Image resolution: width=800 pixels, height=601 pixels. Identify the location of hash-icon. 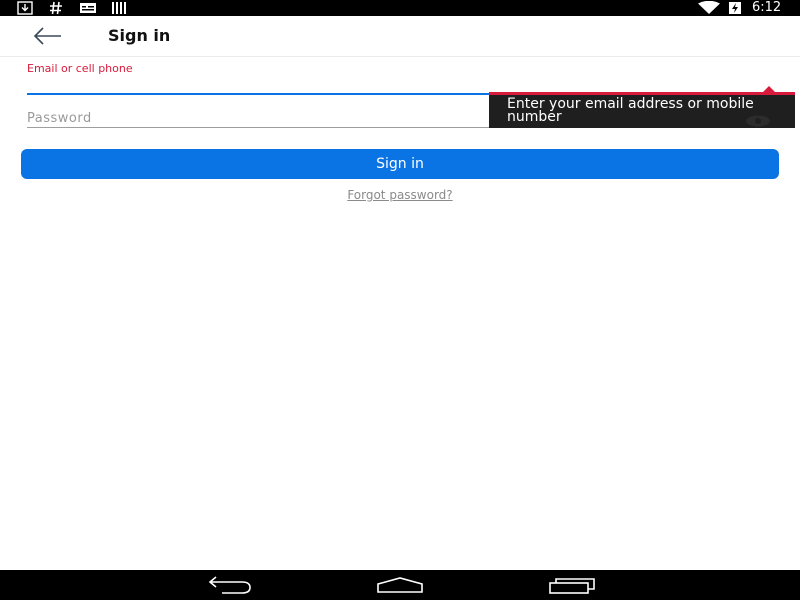
(56, 8).